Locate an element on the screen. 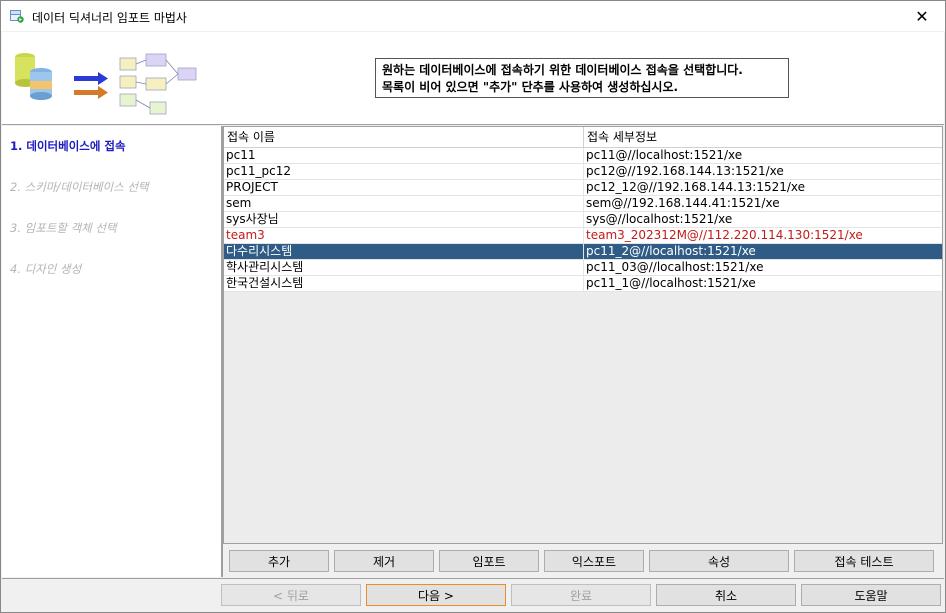 The width and height of the screenshot is (946, 613). table-row: sem sem@//192.168.144.41:1521/xe is located at coordinates (583, 204).